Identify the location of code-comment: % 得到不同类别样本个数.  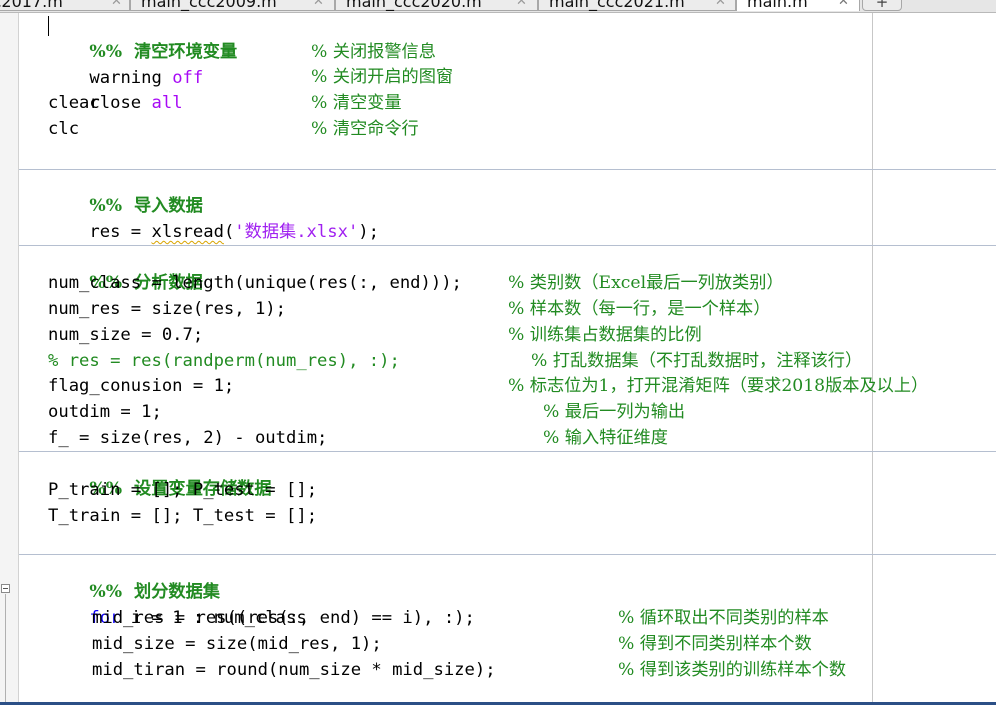
(715, 644).